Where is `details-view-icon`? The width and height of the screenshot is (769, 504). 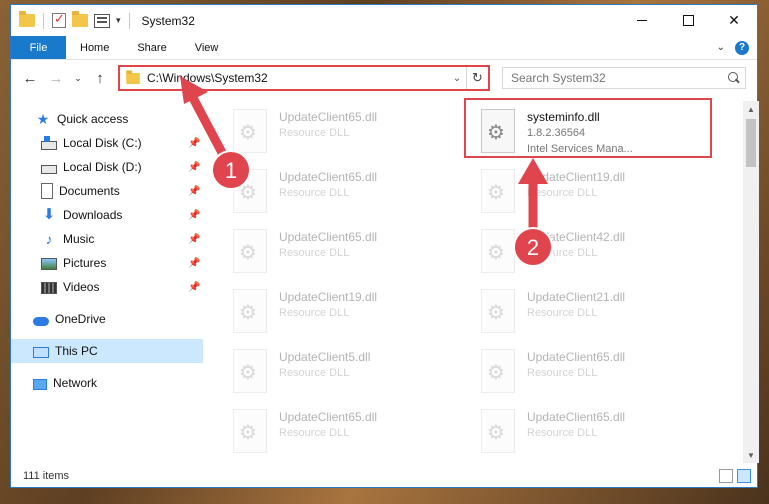
details-view-icon is located at coordinates (726, 476).